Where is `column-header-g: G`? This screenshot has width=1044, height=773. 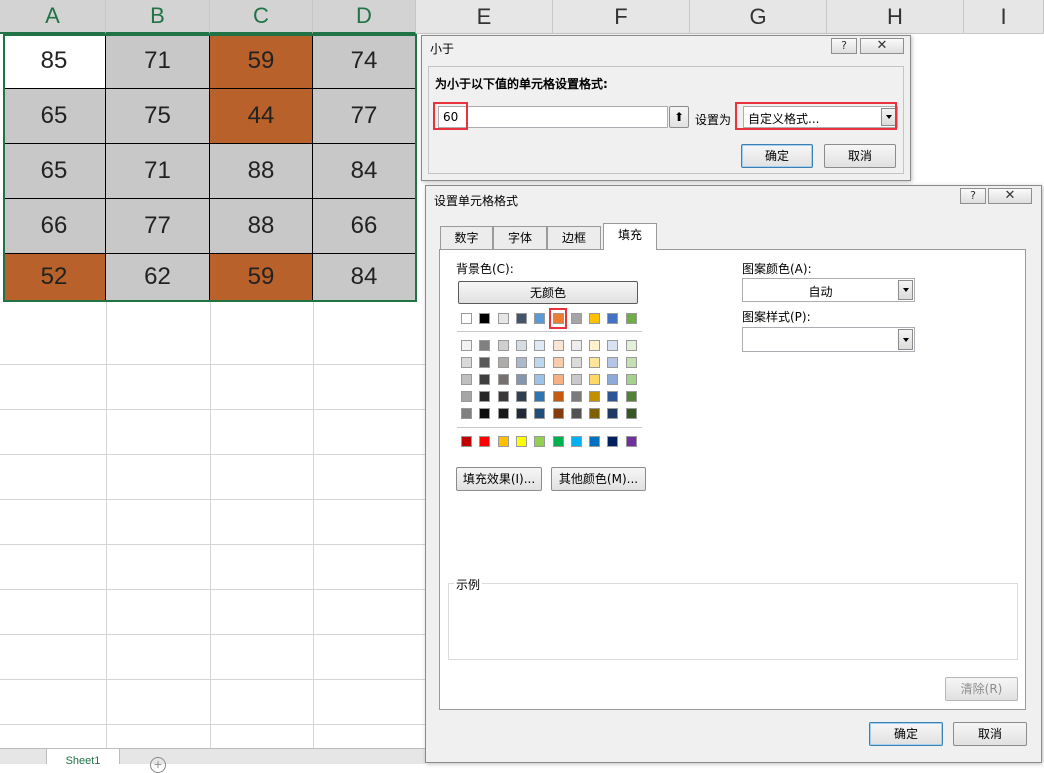 column-header-g: G is located at coordinates (758, 17).